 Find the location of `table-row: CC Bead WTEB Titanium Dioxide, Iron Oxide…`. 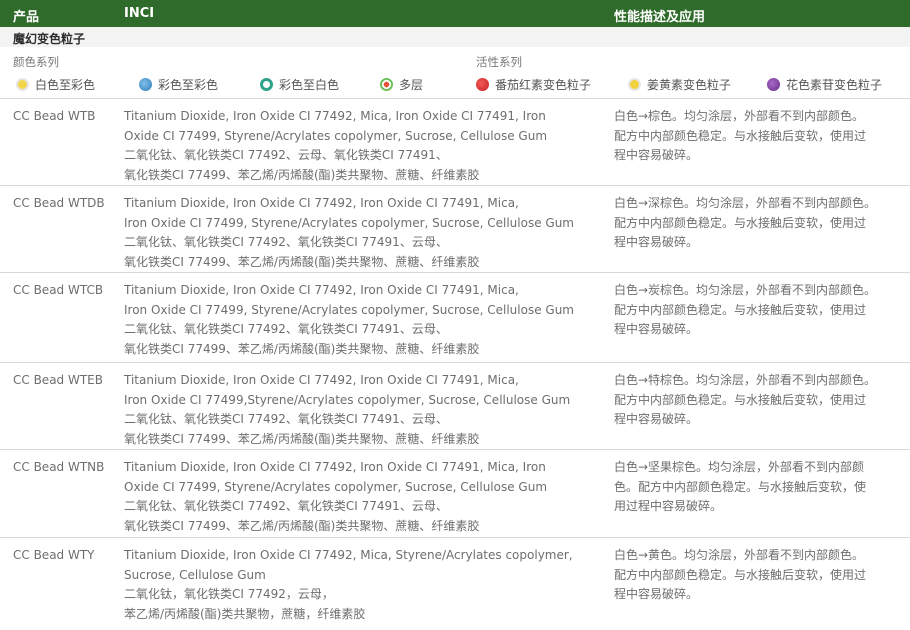

table-row: CC Bead WTEB Titanium Dioxide, Iron Oxide… is located at coordinates (455, 406).